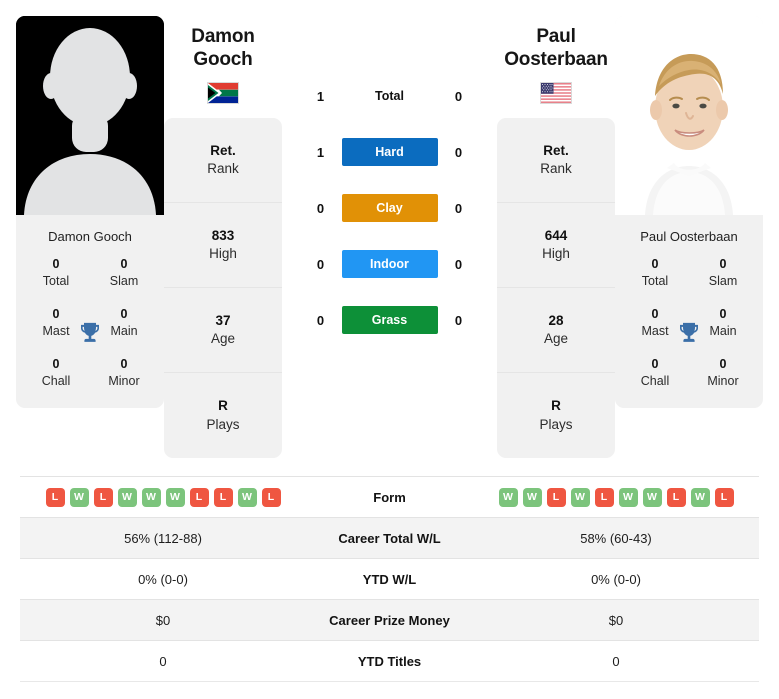 The height and width of the screenshot is (699, 779). I want to click on table-row-label: YTD Titles, so click(389, 661).